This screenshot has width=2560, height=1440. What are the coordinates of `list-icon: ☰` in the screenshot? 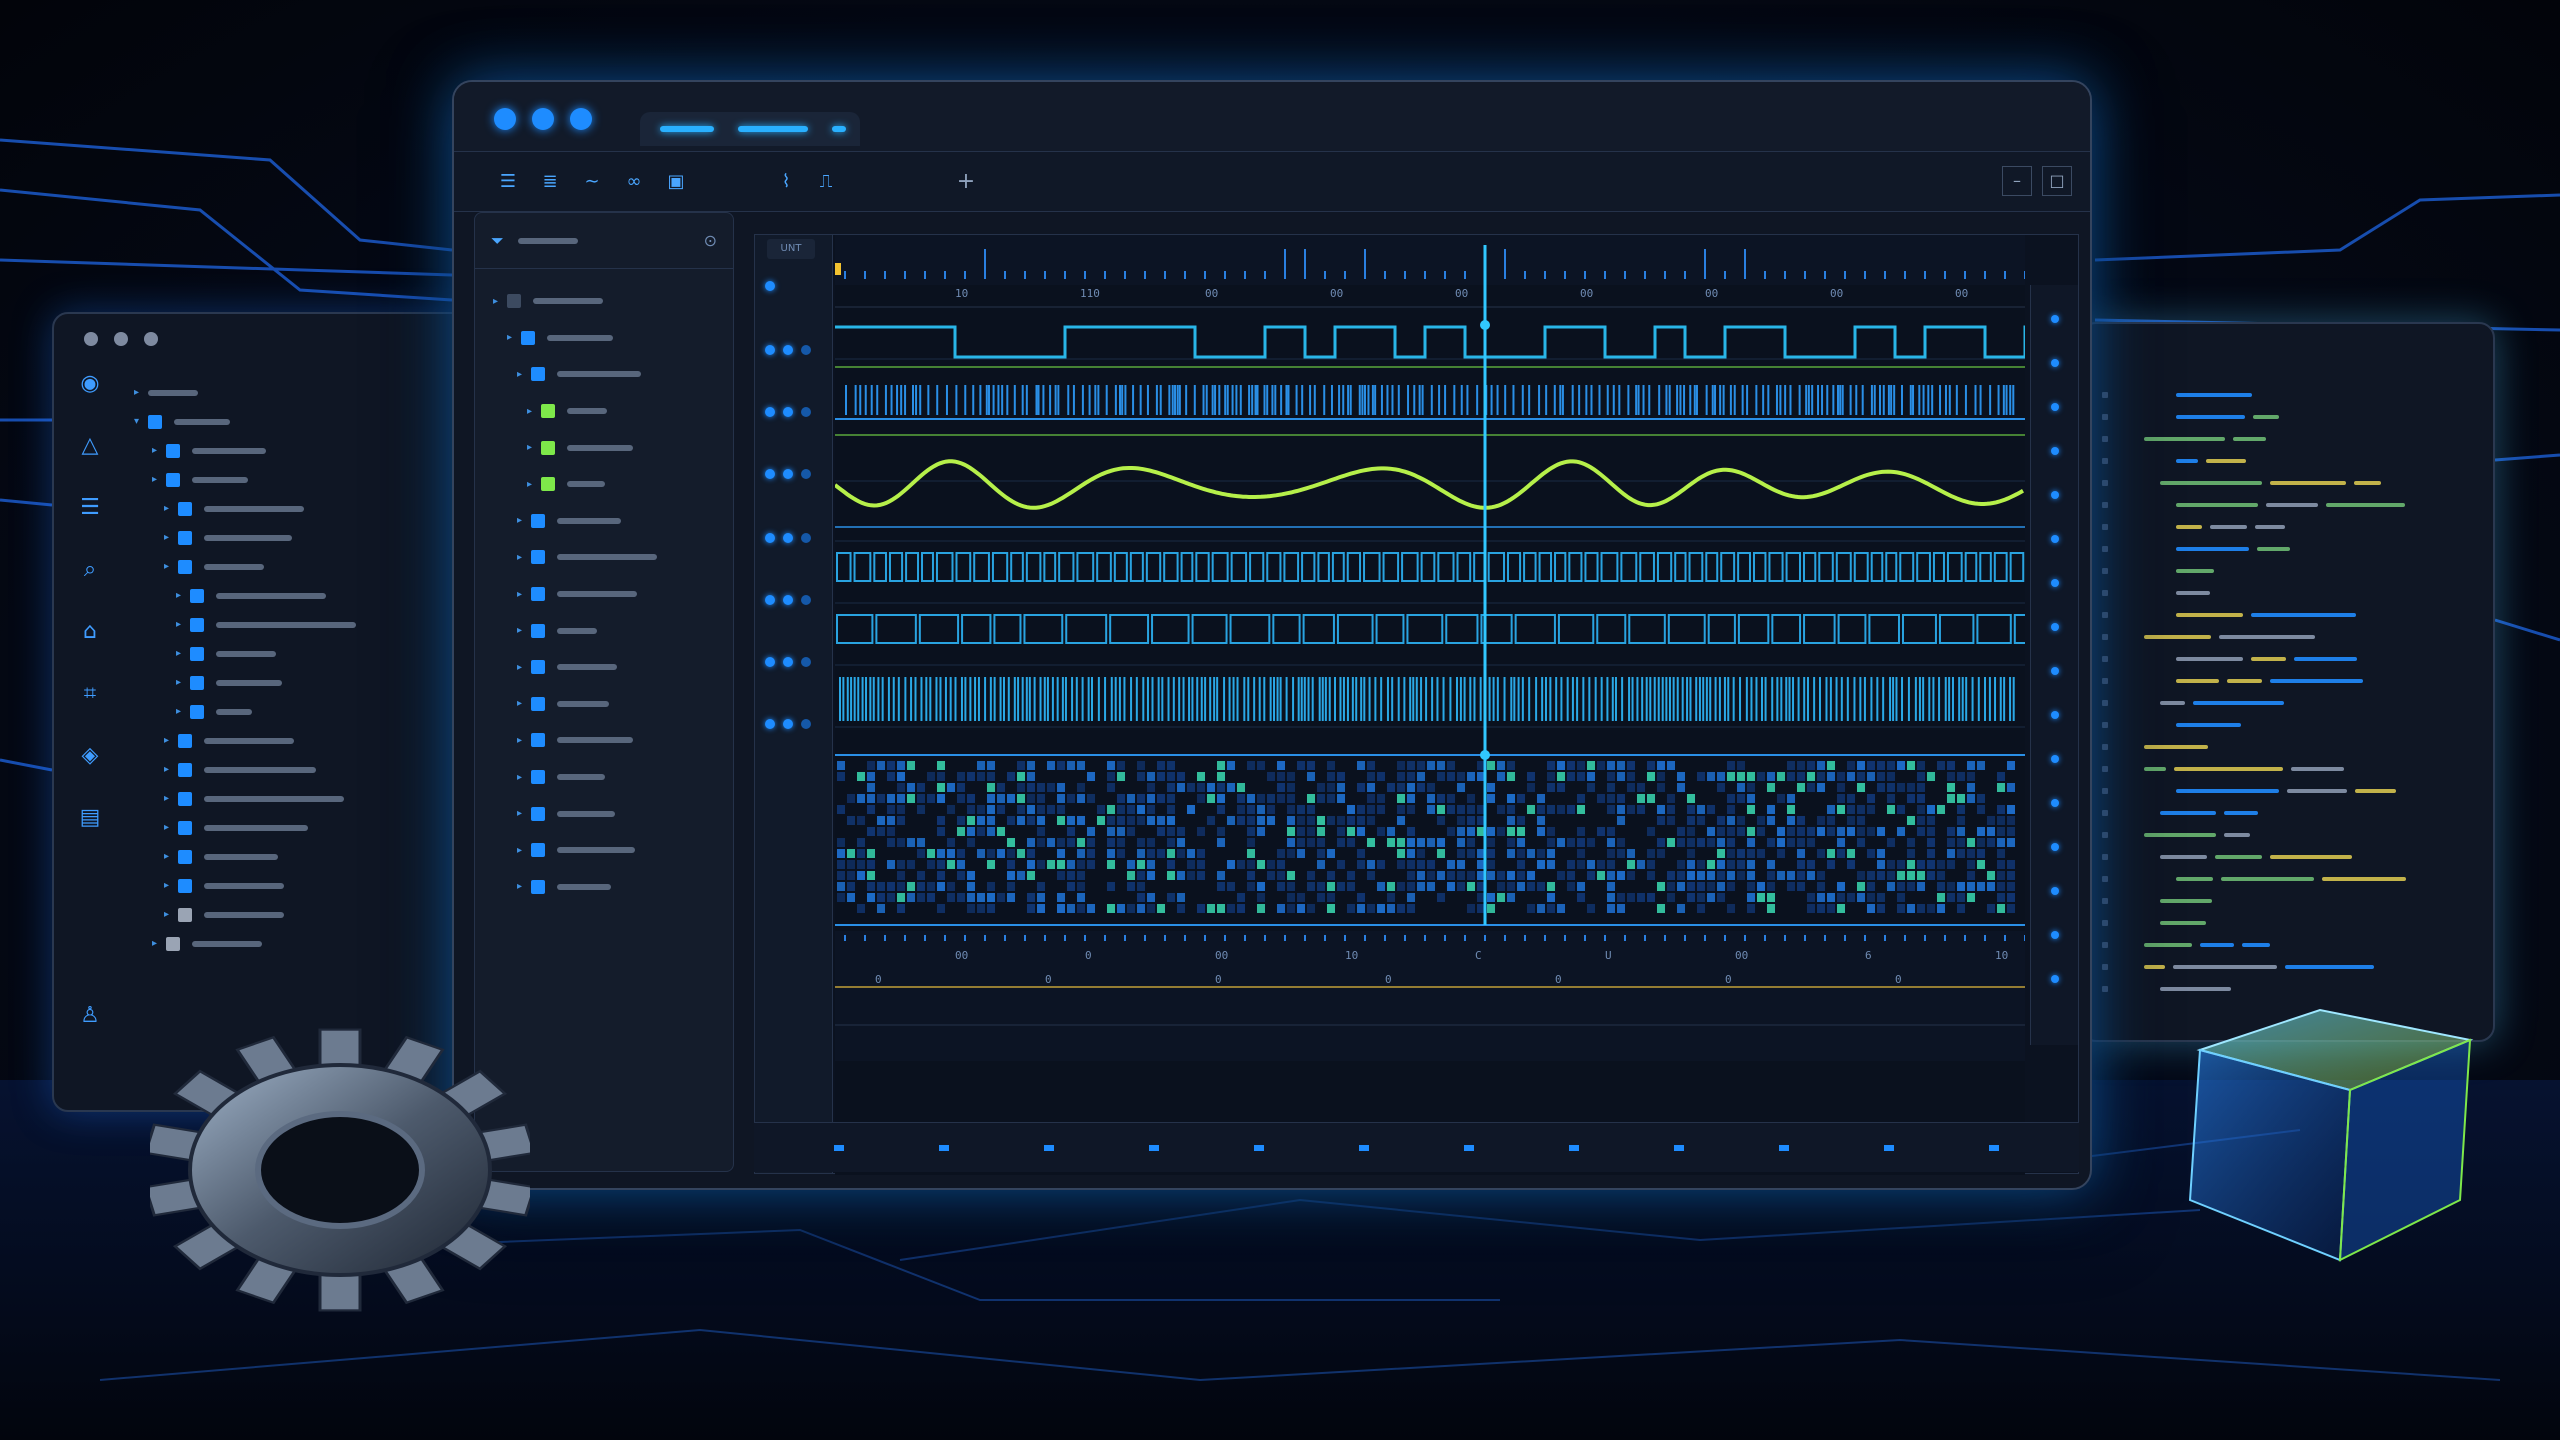 It's located at (90, 508).